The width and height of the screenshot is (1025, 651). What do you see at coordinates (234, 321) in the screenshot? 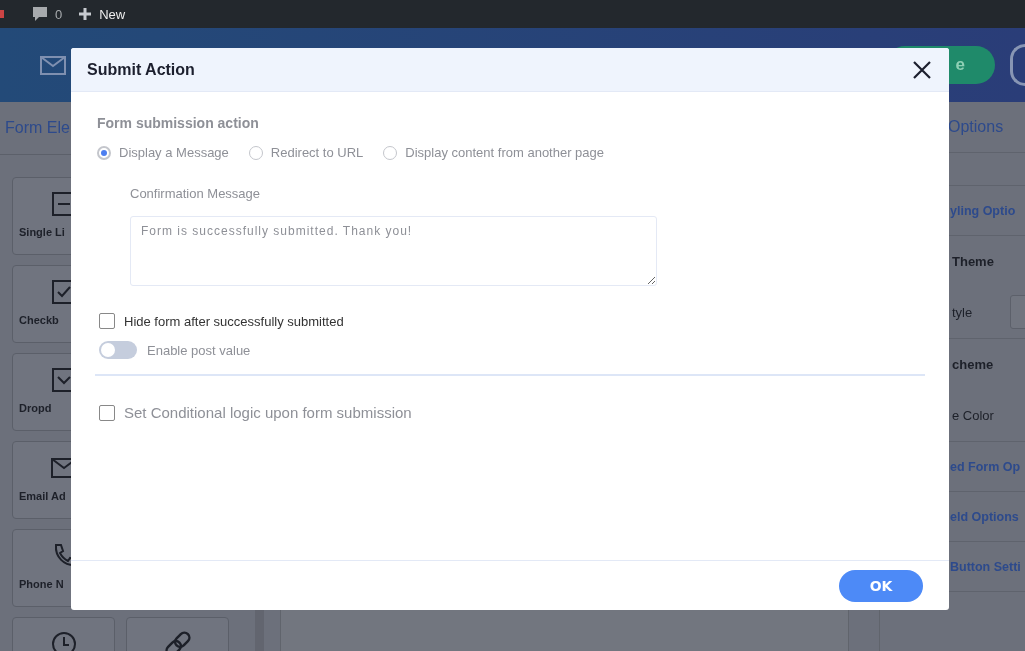
I see `checkbox-label: Hide form after successfully submitted` at bounding box center [234, 321].